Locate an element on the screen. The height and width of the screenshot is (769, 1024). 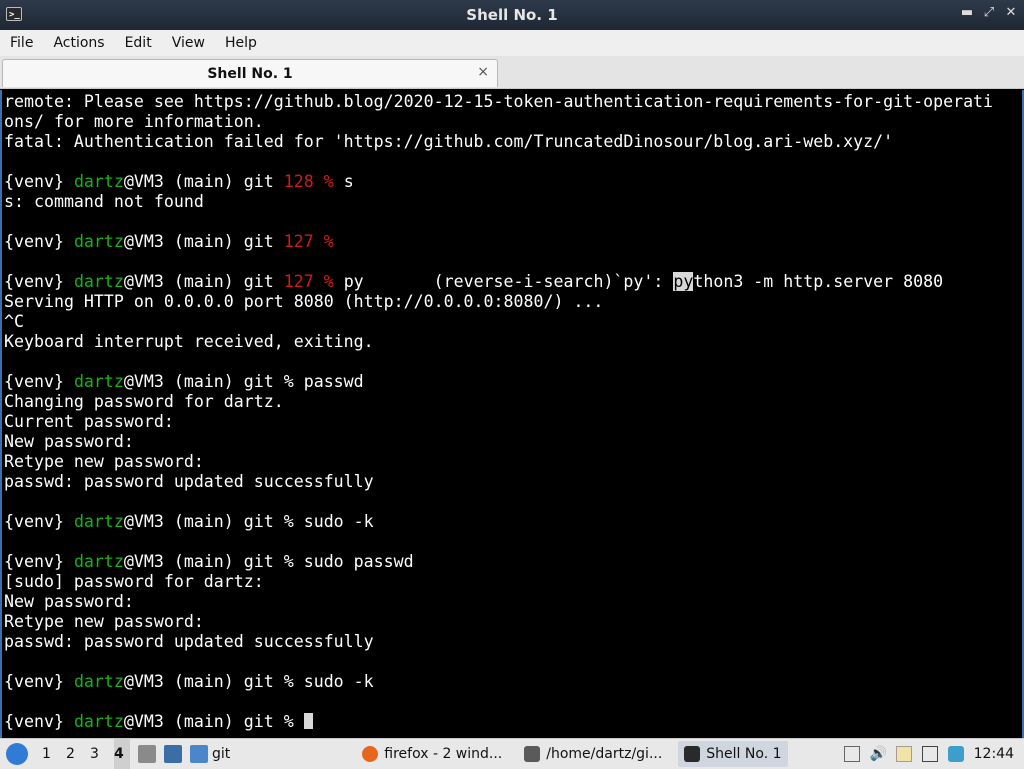
terminal-line: Changing password for dartz. is located at coordinates (512, 402).